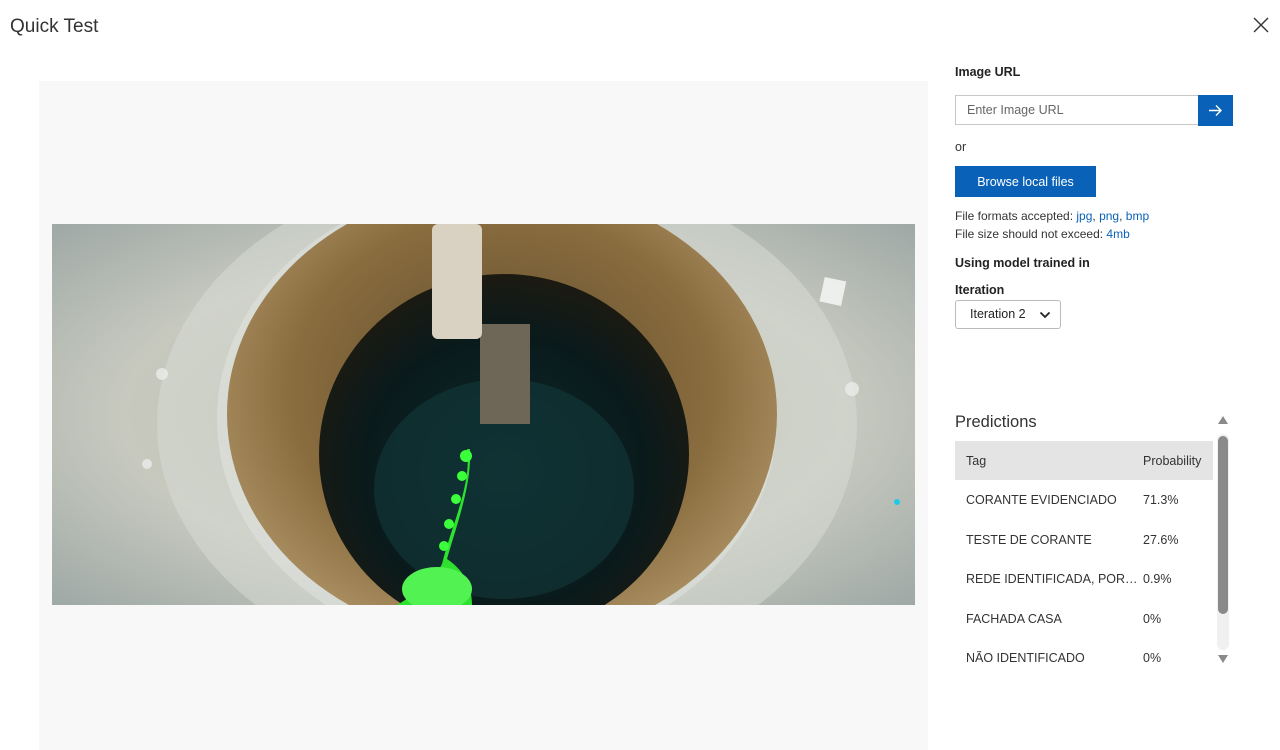 Image resolution: width=1280 pixels, height=750 pixels. What do you see at coordinates (1084, 216) in the screenshot?
I see `format-jpg-link: jpg` at bounding box center [1084, 216].